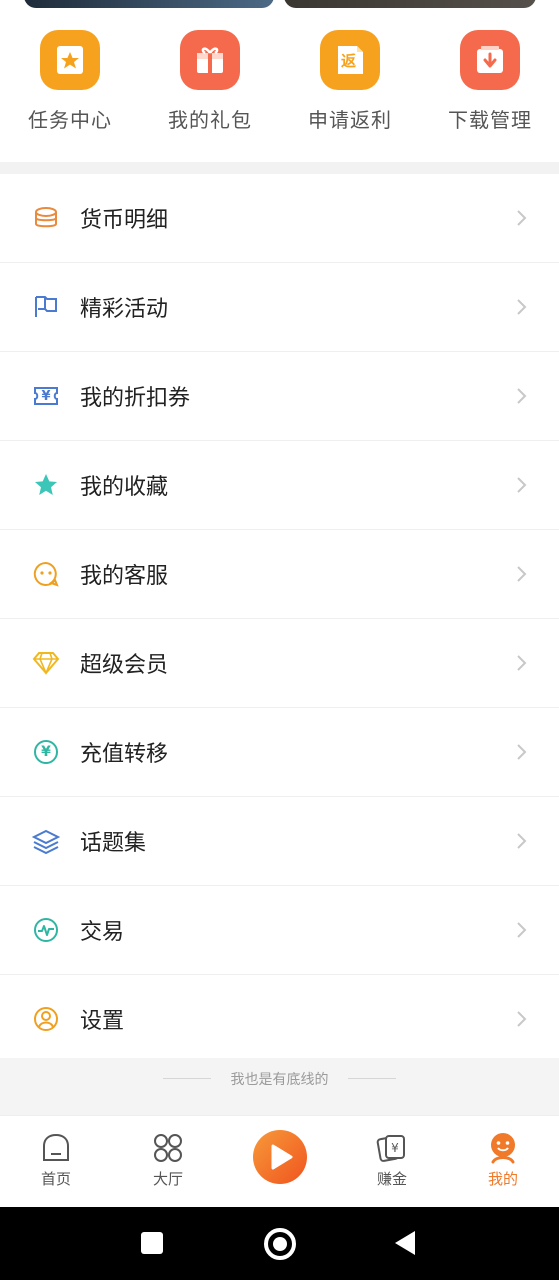 The height and width of the screenshot is (1280, 559). Describe the element at coordinates (102, 1021) in the screenshot. I see `menu-label: 设置` at that location.